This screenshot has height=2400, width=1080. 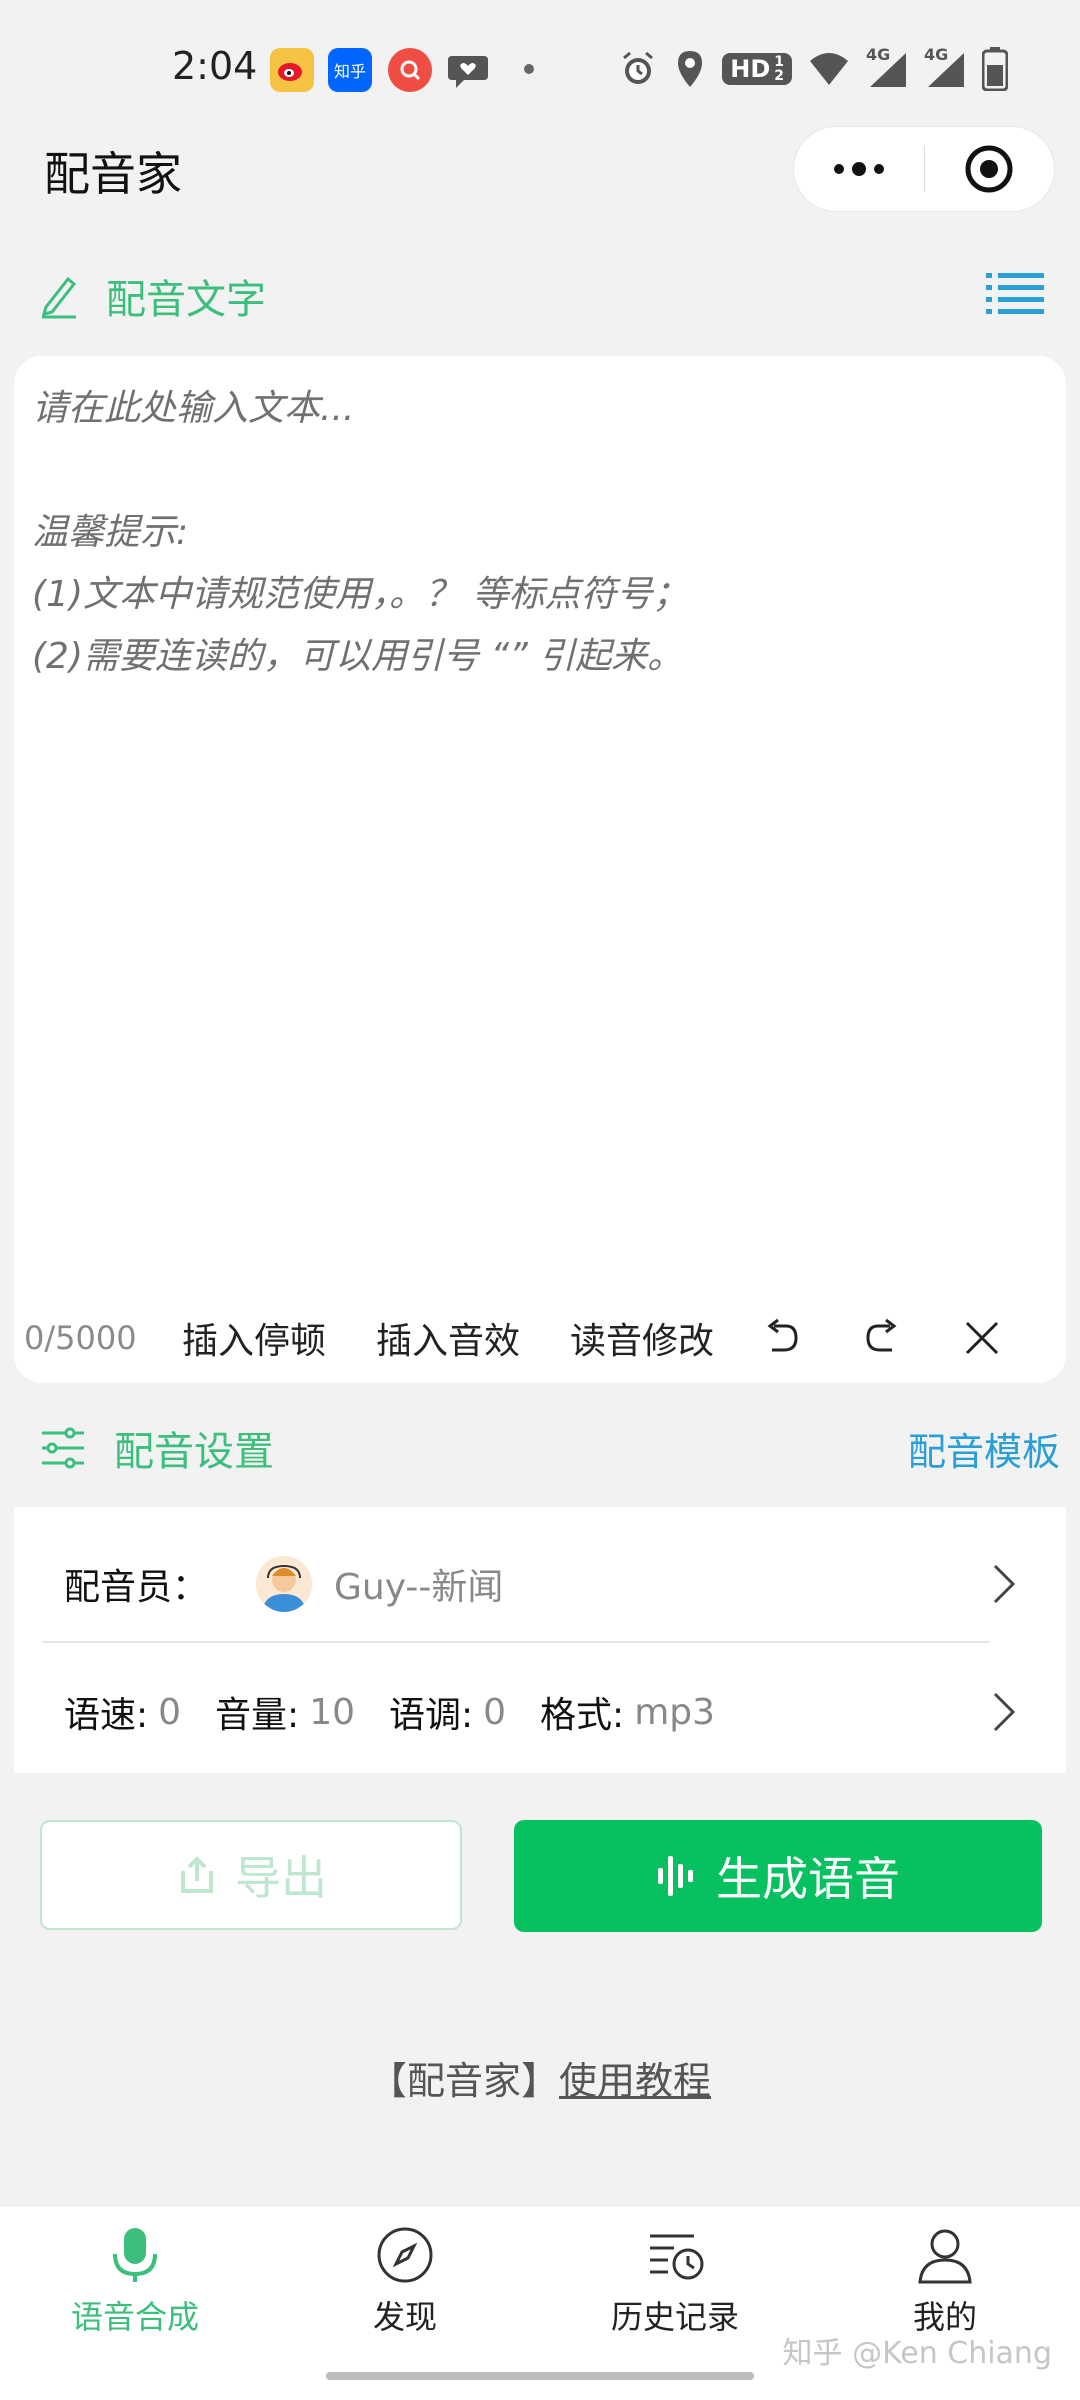 I want to click on target-circle-icon, so click(x=989, y=169).